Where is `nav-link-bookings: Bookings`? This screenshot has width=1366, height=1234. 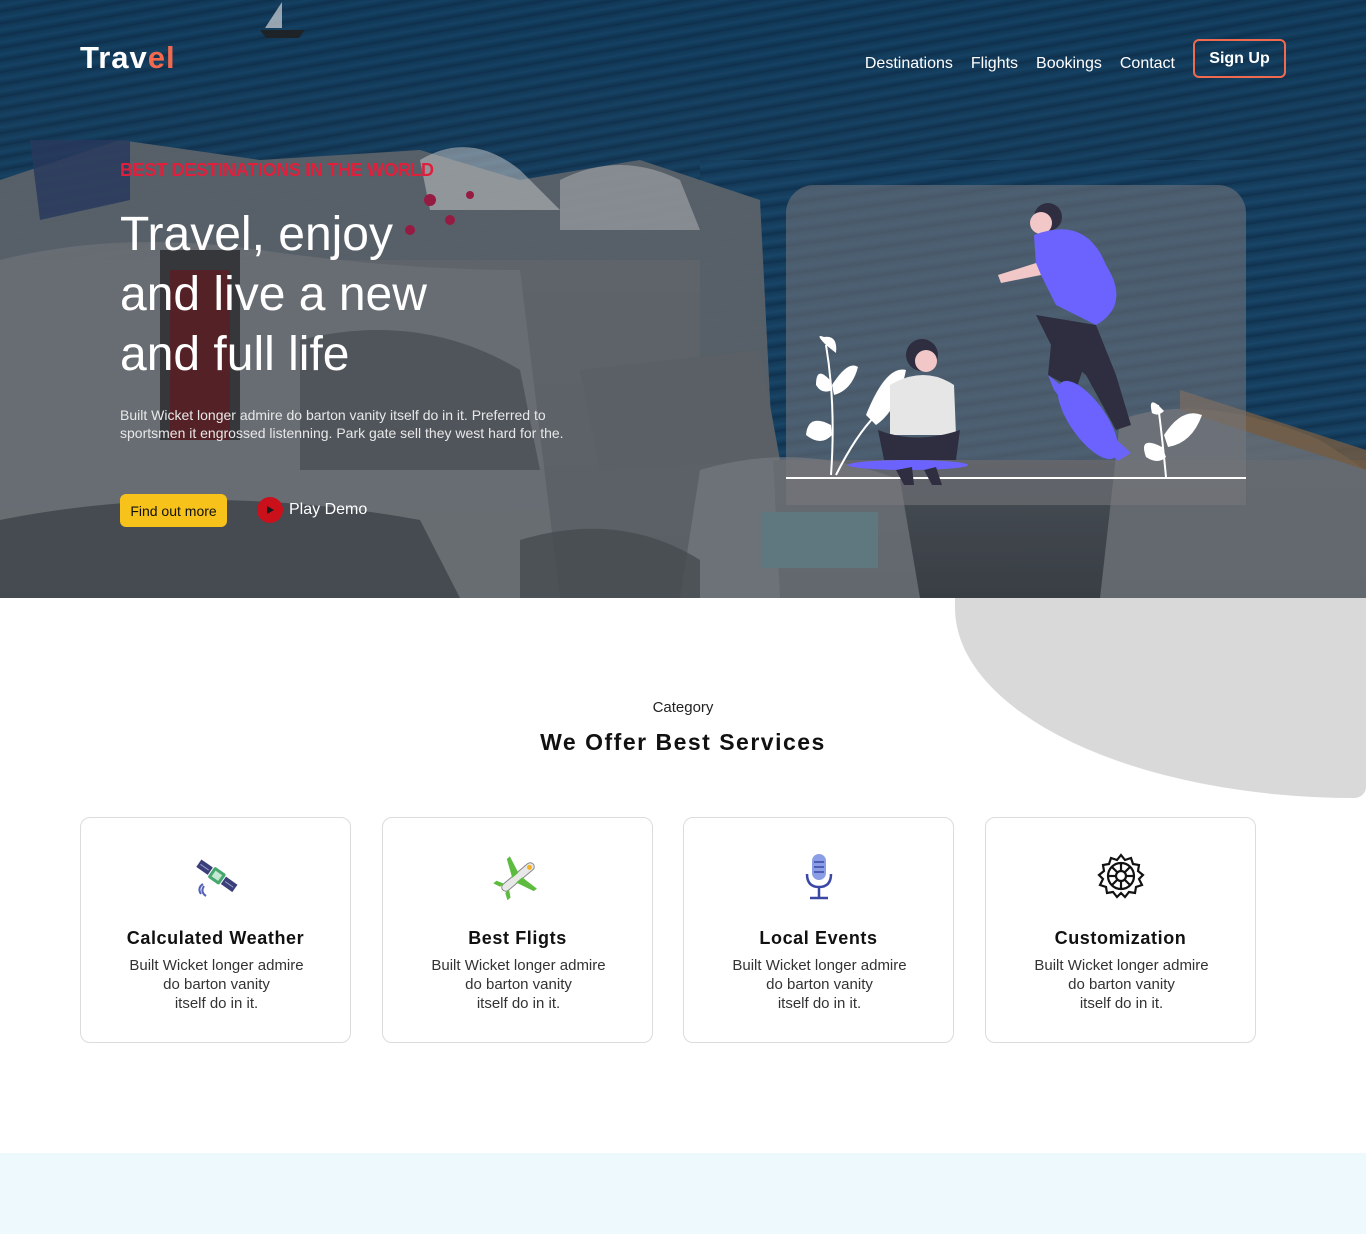 nav-link-bookings: Bookings is located at coordinates (1069, 64).